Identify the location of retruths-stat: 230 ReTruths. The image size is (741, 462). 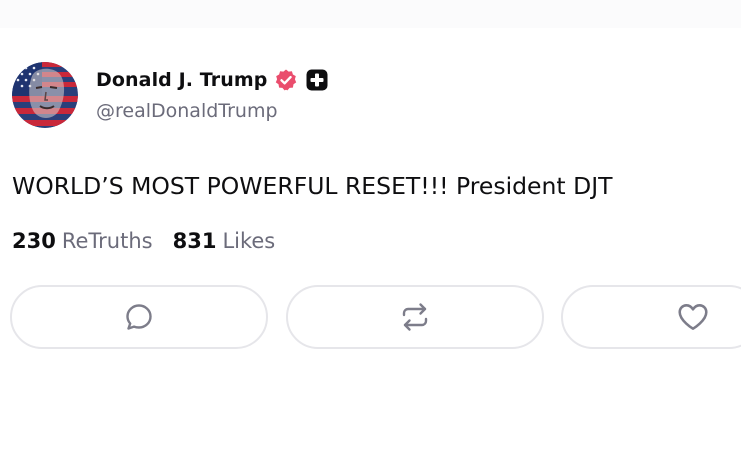
(82, 241).